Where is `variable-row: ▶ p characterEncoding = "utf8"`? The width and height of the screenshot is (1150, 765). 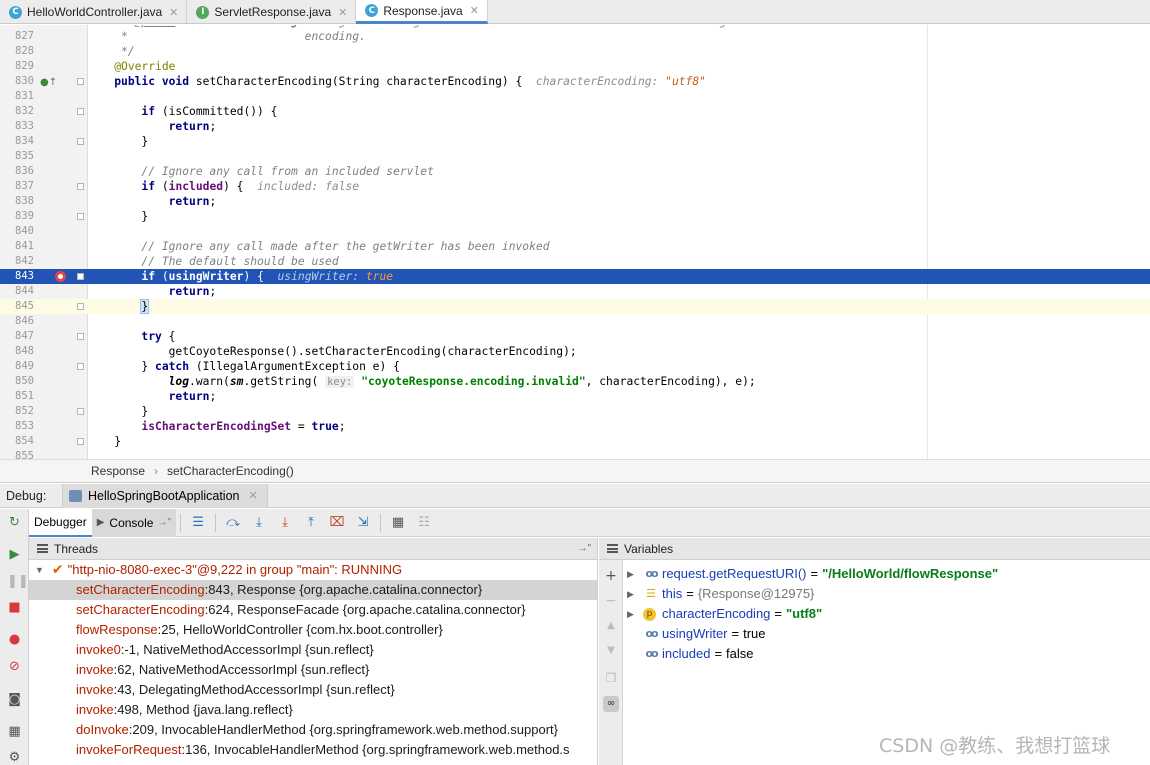 variable-row: ▶ p characterEncoding = "utf8" is located at coordinates (811, 614).